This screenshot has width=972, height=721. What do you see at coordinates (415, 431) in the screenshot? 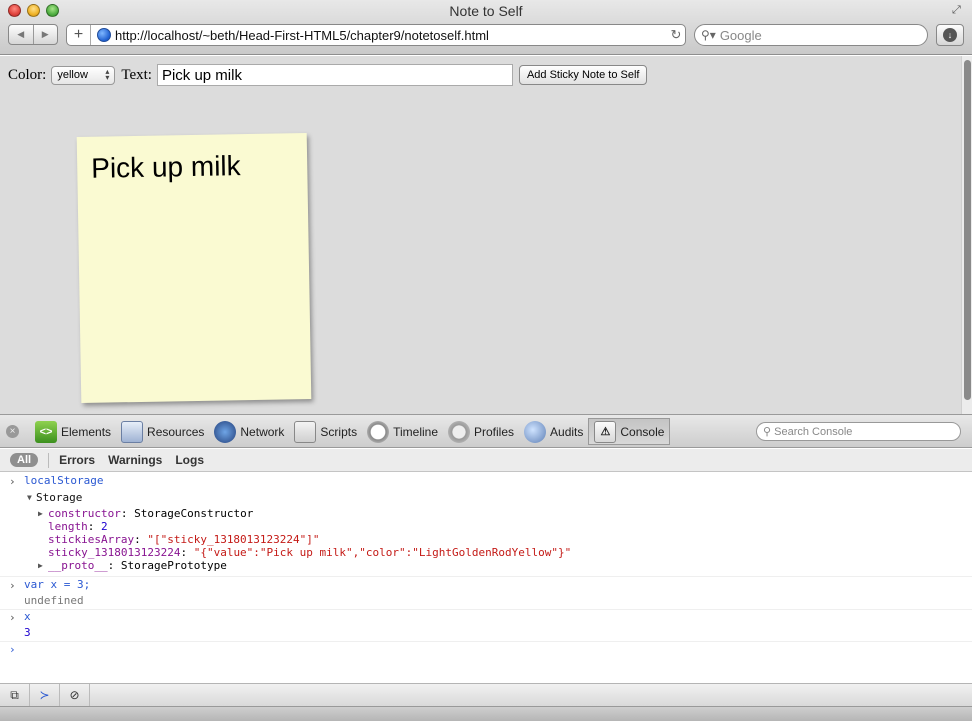
I see `tab-label: Timeline` at bounding box center [415, 431].